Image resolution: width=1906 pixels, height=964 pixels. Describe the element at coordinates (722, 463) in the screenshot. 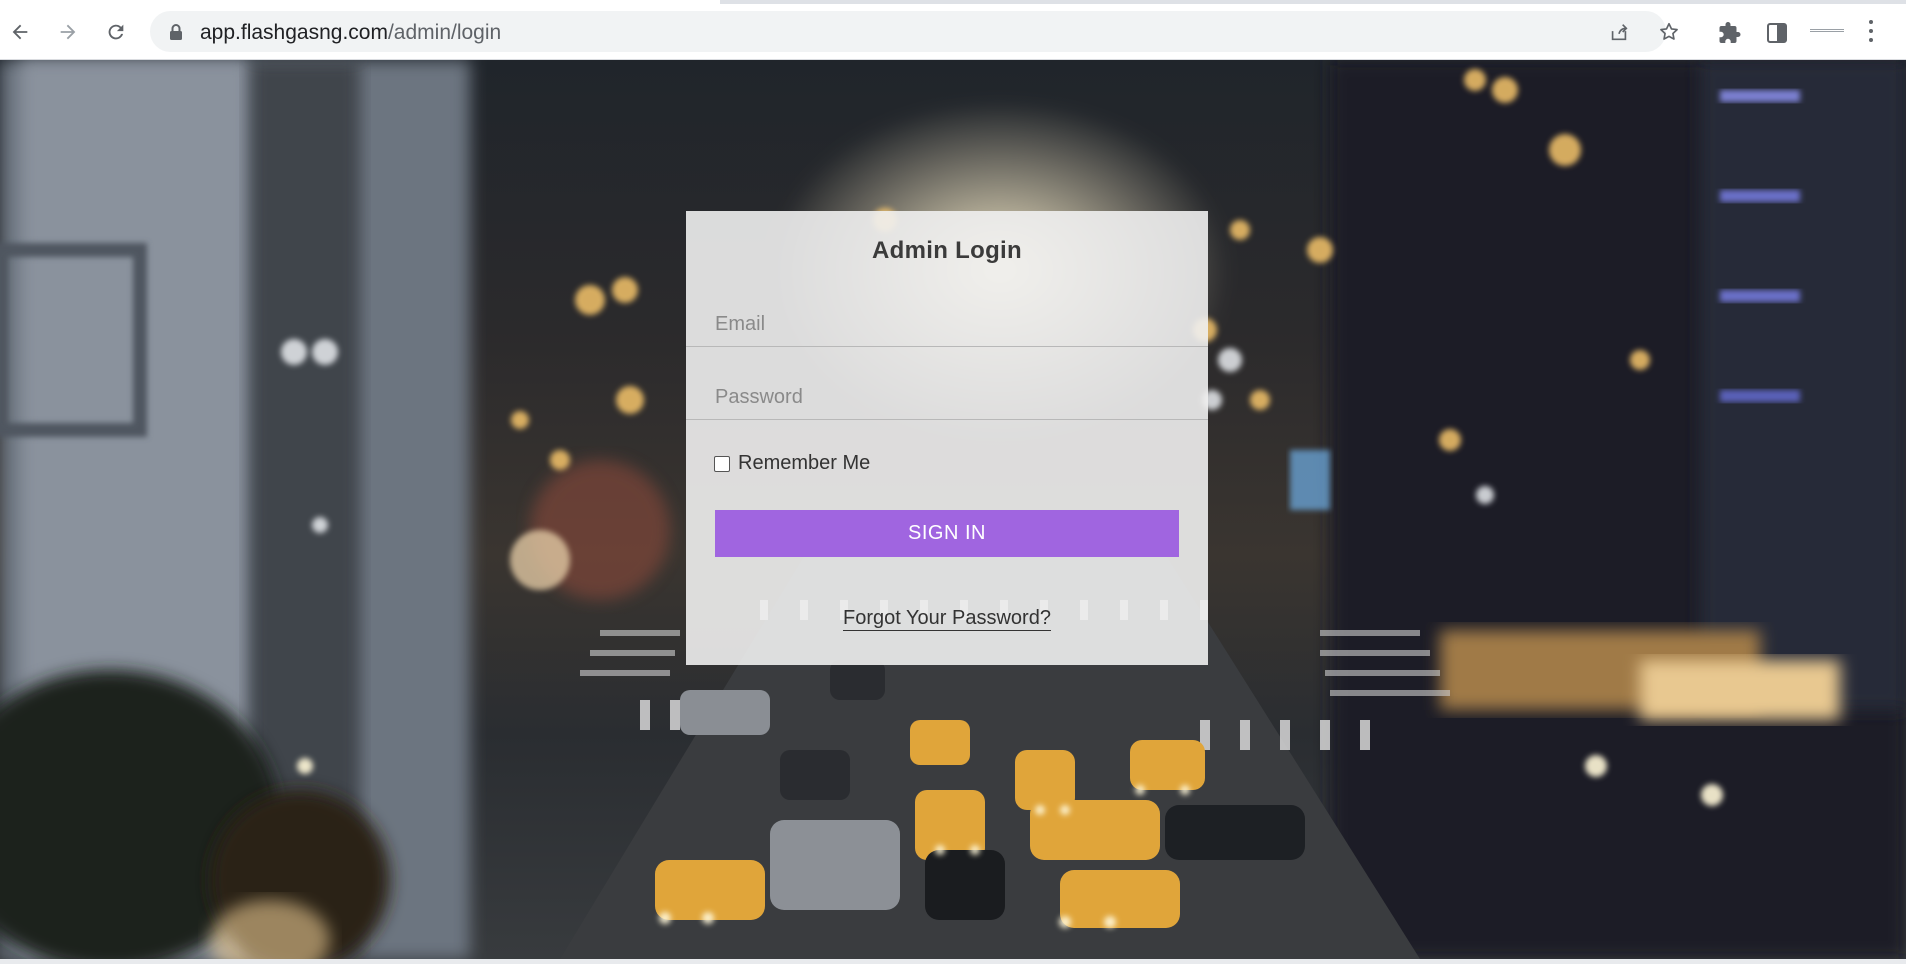

I see `remember-me-checkbox` at that location.